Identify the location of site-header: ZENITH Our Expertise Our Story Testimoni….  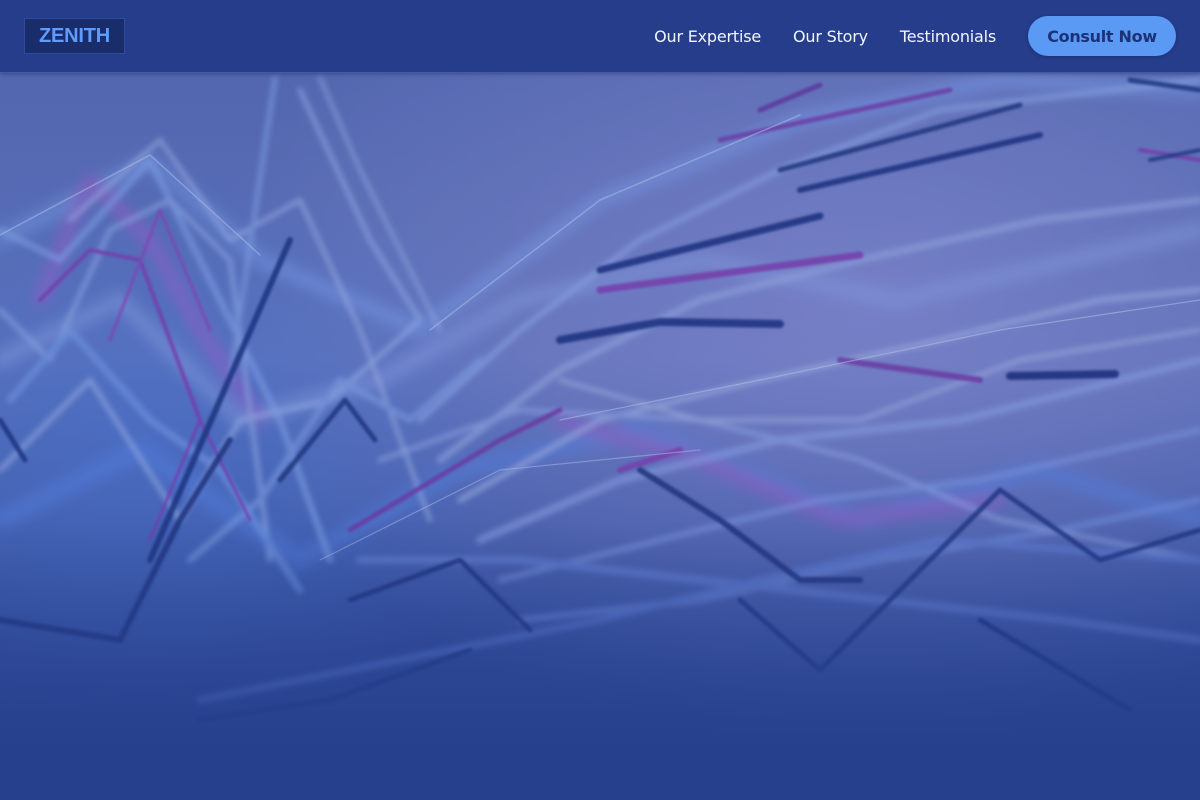
(600, 36).